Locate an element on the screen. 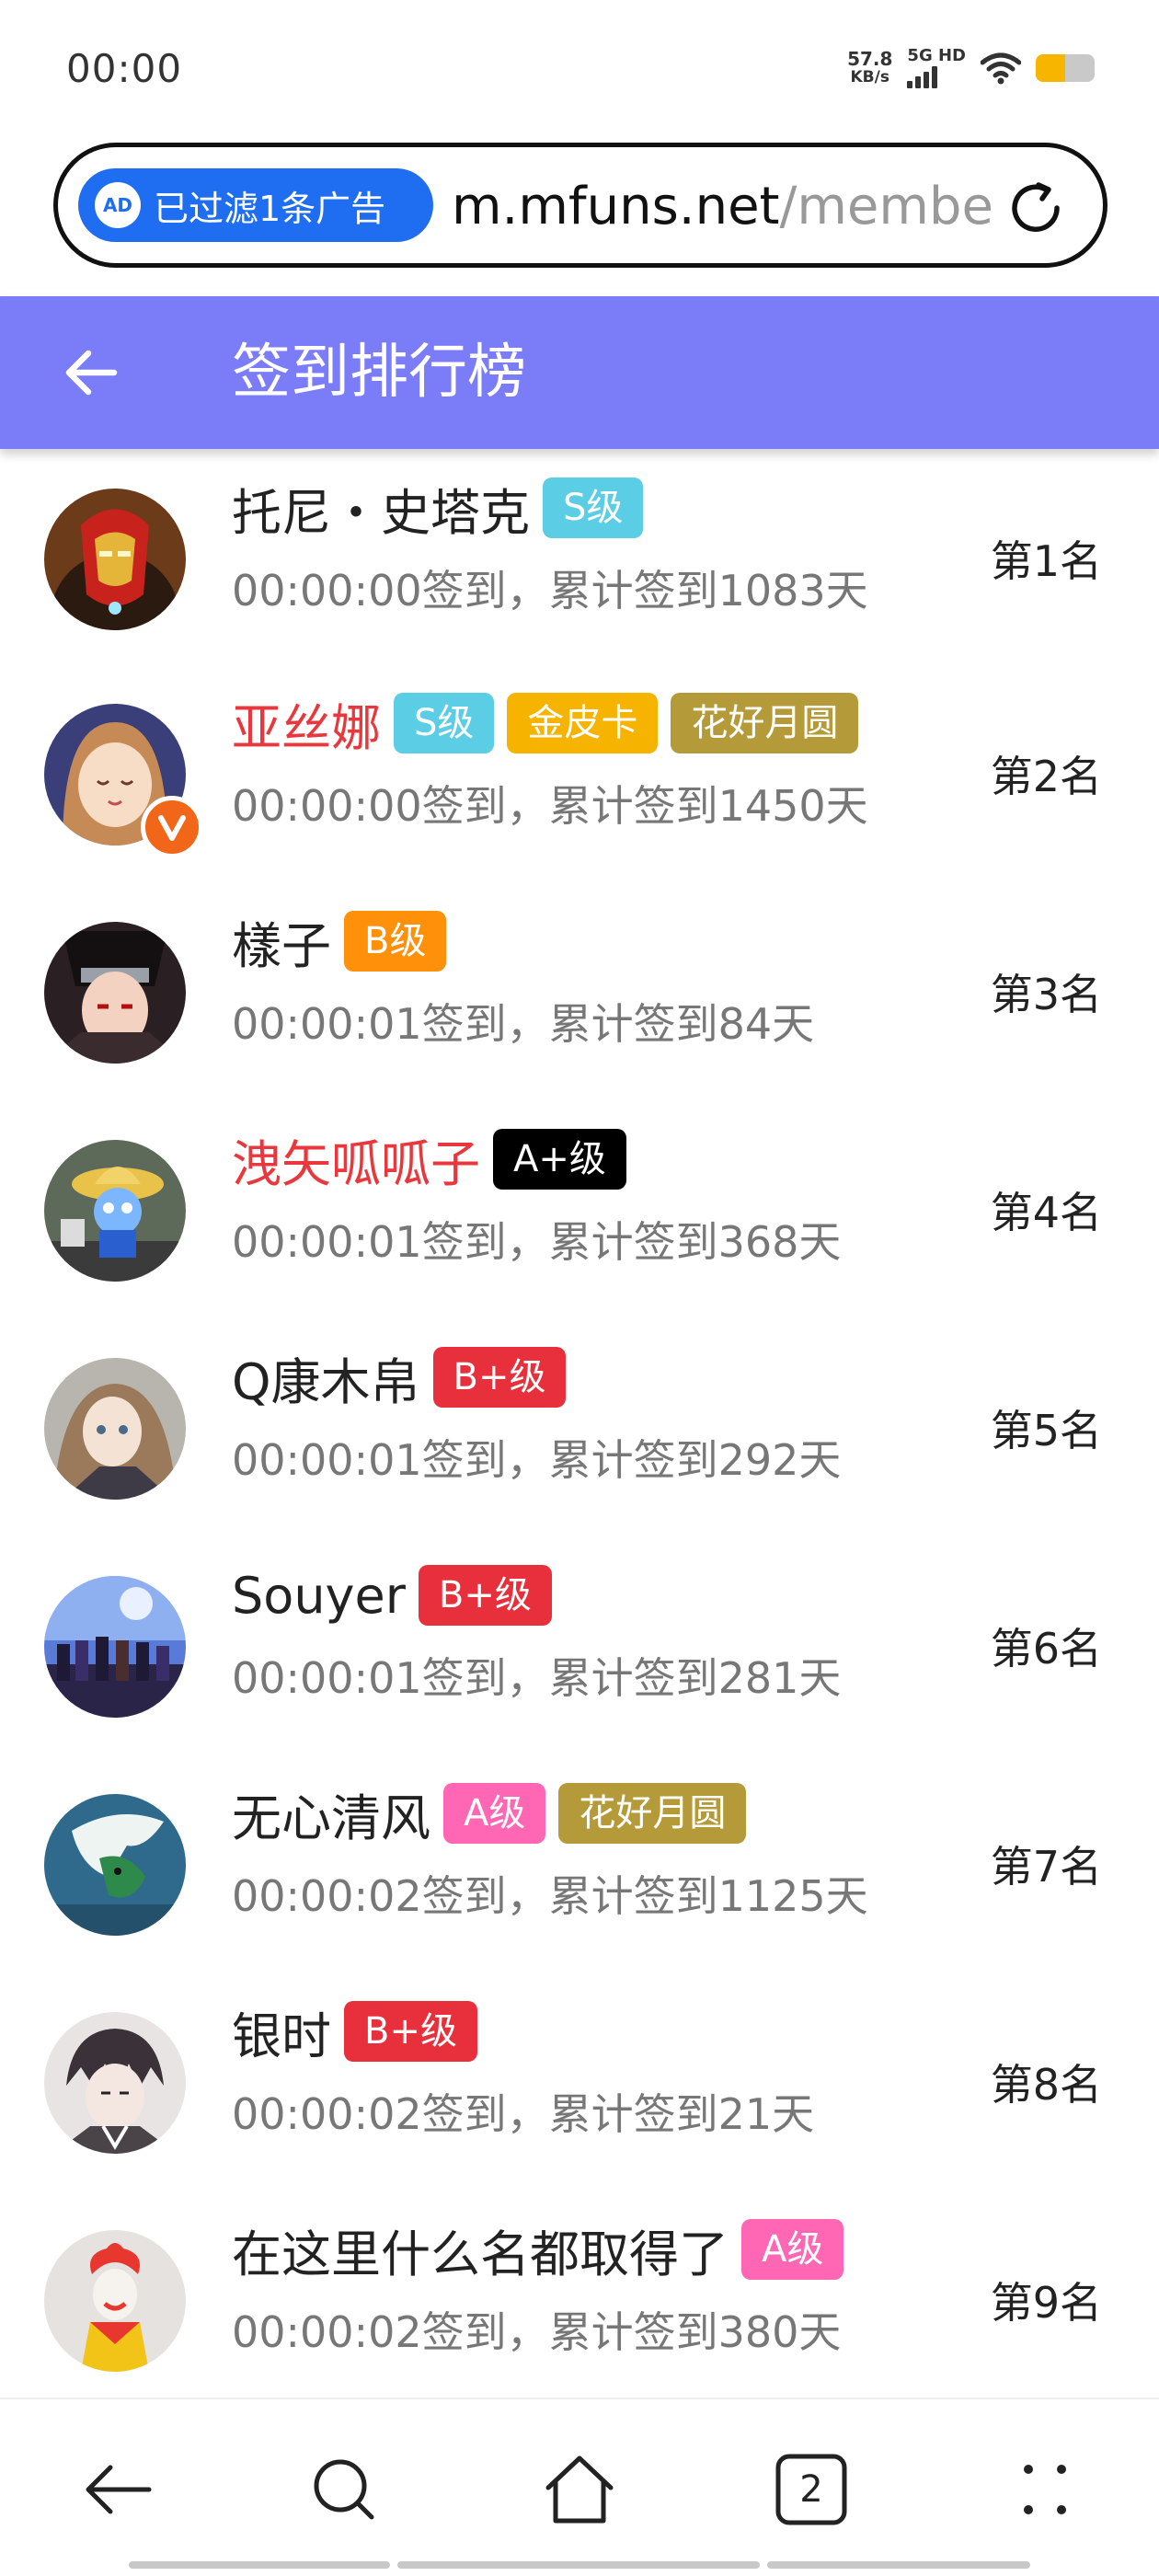 Image resolution: width=1159 pixels, height=2576 pixels. checkin-info: 00:00:02签到，累计签到1125天 is located at coordinates (550, 1896).